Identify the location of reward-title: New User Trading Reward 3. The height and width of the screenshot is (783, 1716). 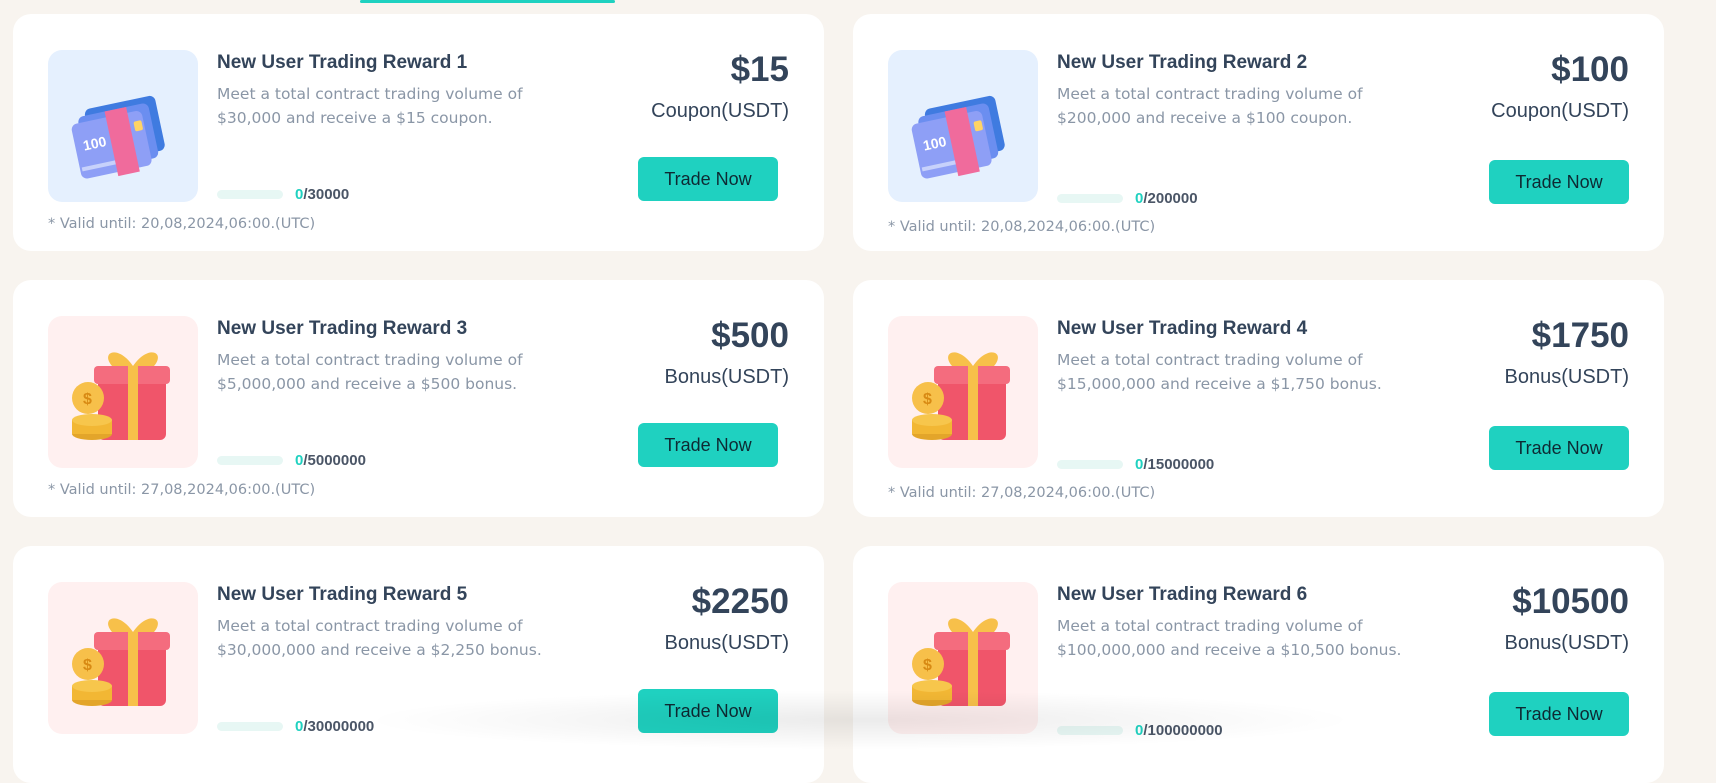
(342, 328).